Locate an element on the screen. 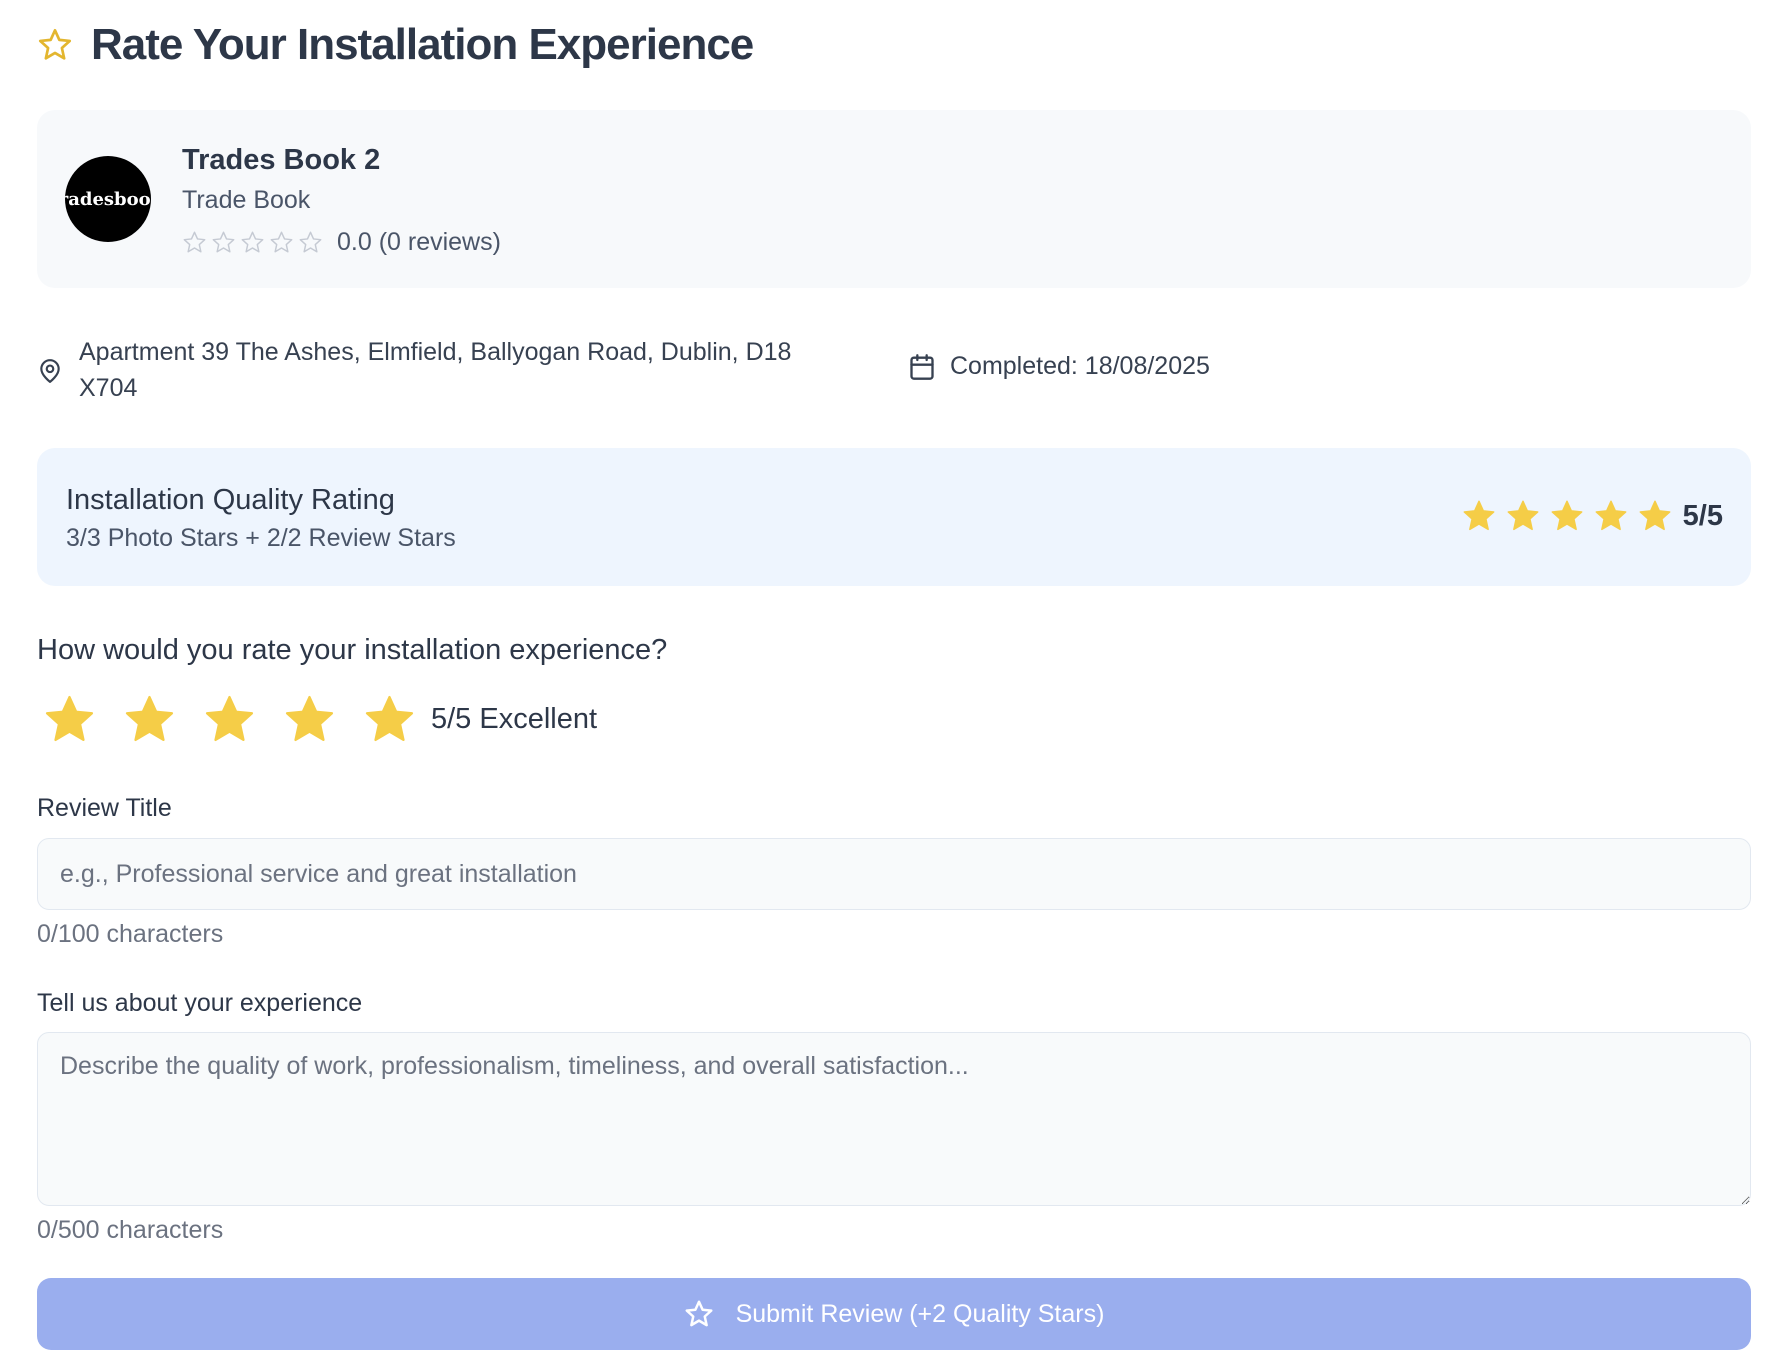  quality-title: Installation Quality Rating is located at coordinates (230, 500).